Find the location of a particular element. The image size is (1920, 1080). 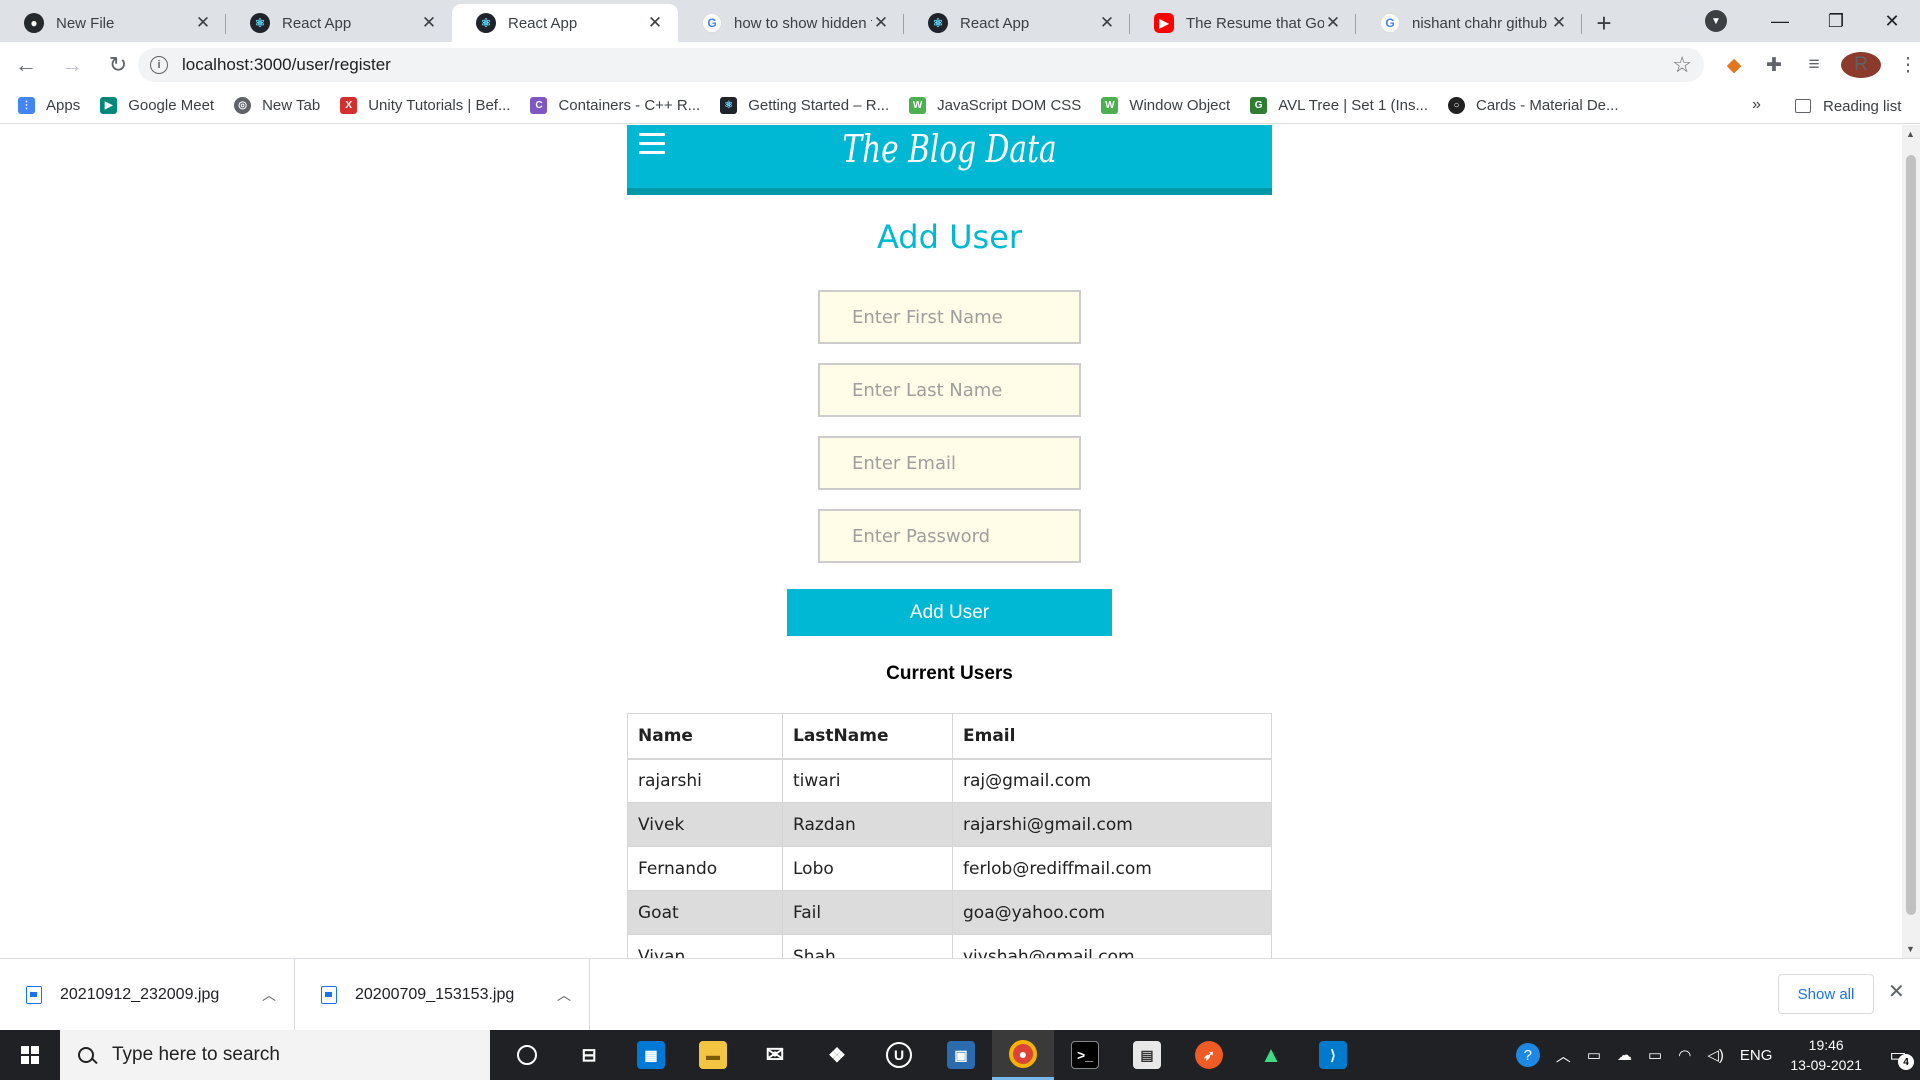

store-icon: ▦ is located at coordinates (651, 1055).